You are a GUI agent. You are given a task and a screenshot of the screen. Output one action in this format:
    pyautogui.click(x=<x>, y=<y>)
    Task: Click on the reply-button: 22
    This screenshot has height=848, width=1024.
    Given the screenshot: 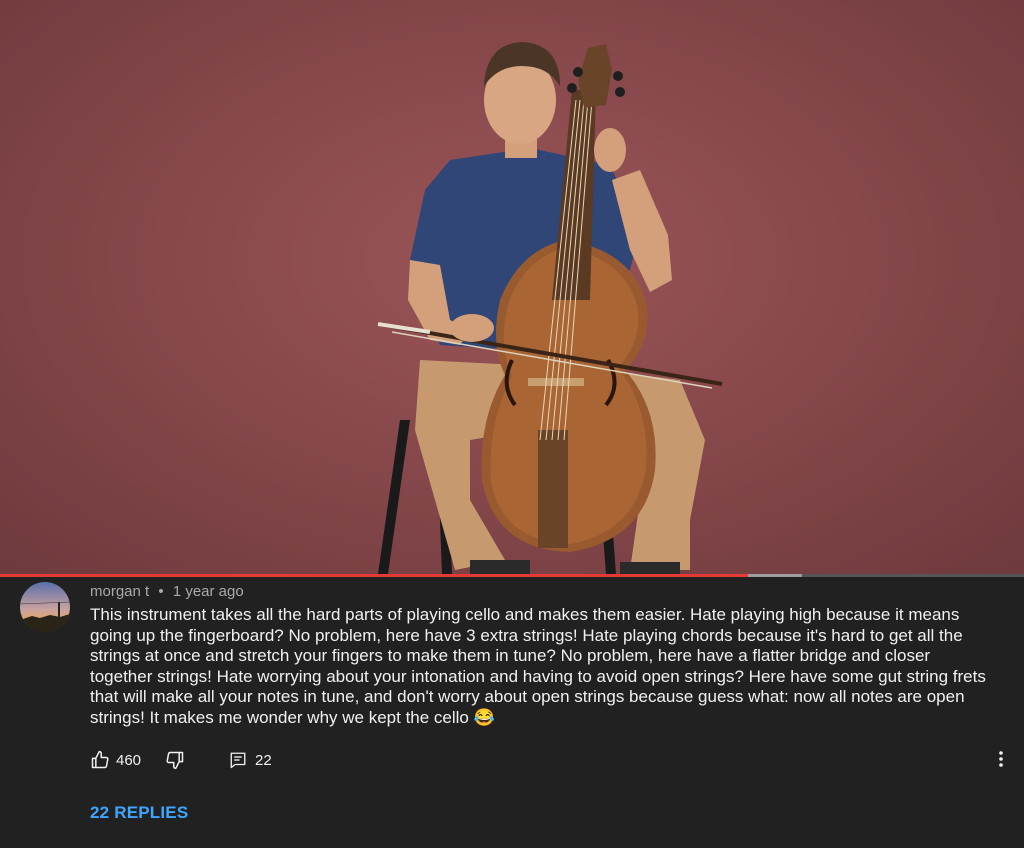 What is the action you would take?
    pyautogui.click(x=250, y=760)
    